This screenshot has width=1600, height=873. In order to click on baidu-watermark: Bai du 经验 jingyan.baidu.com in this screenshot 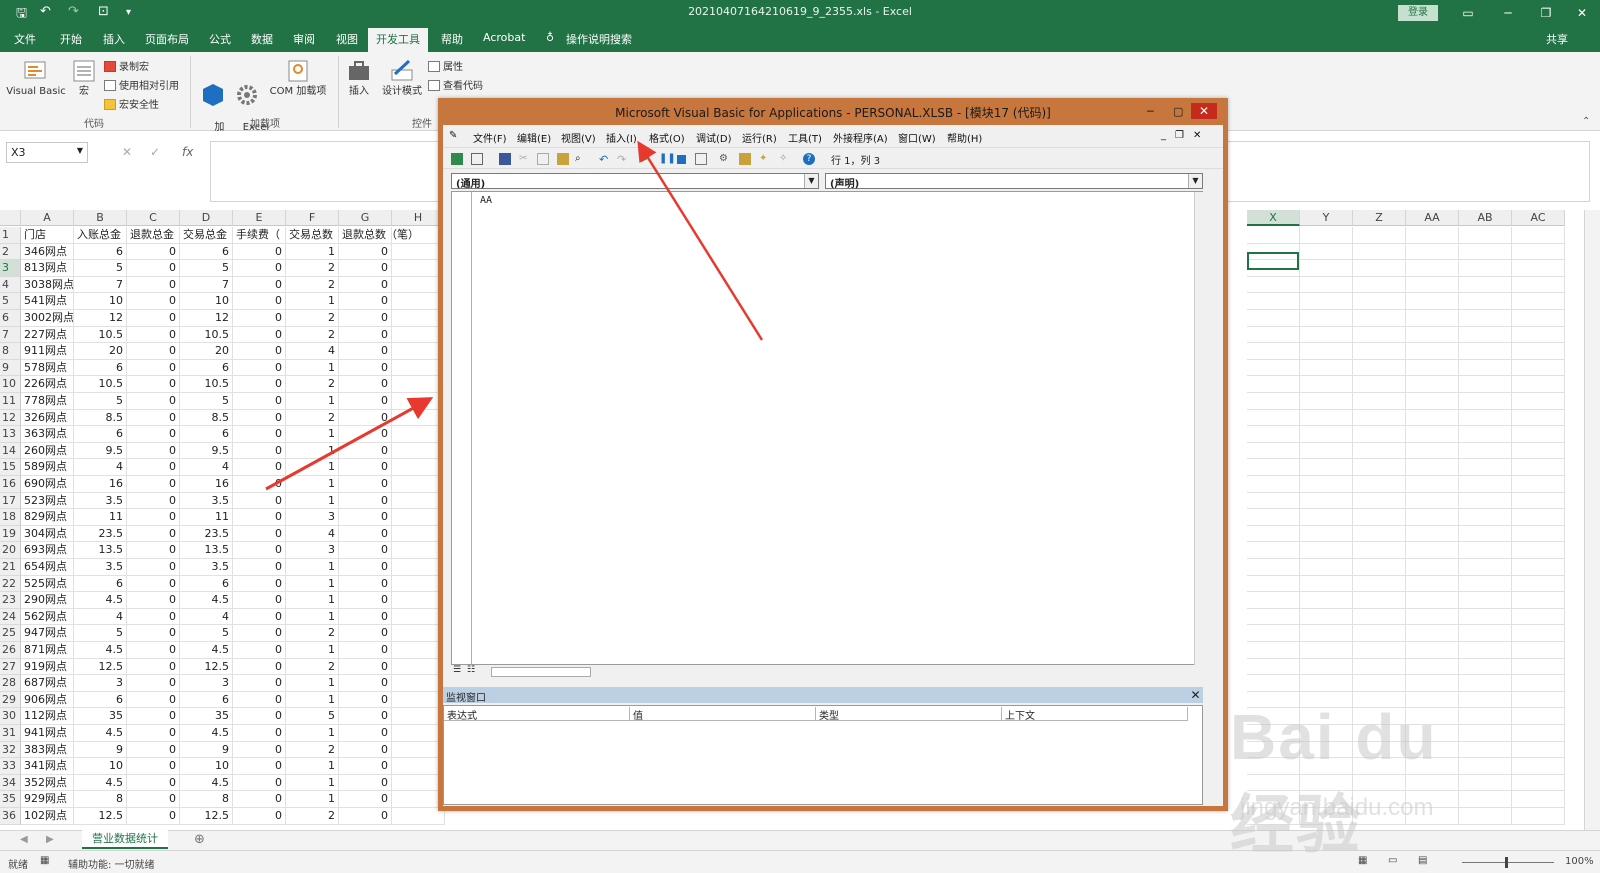, I will do `click(1375, 780)`.